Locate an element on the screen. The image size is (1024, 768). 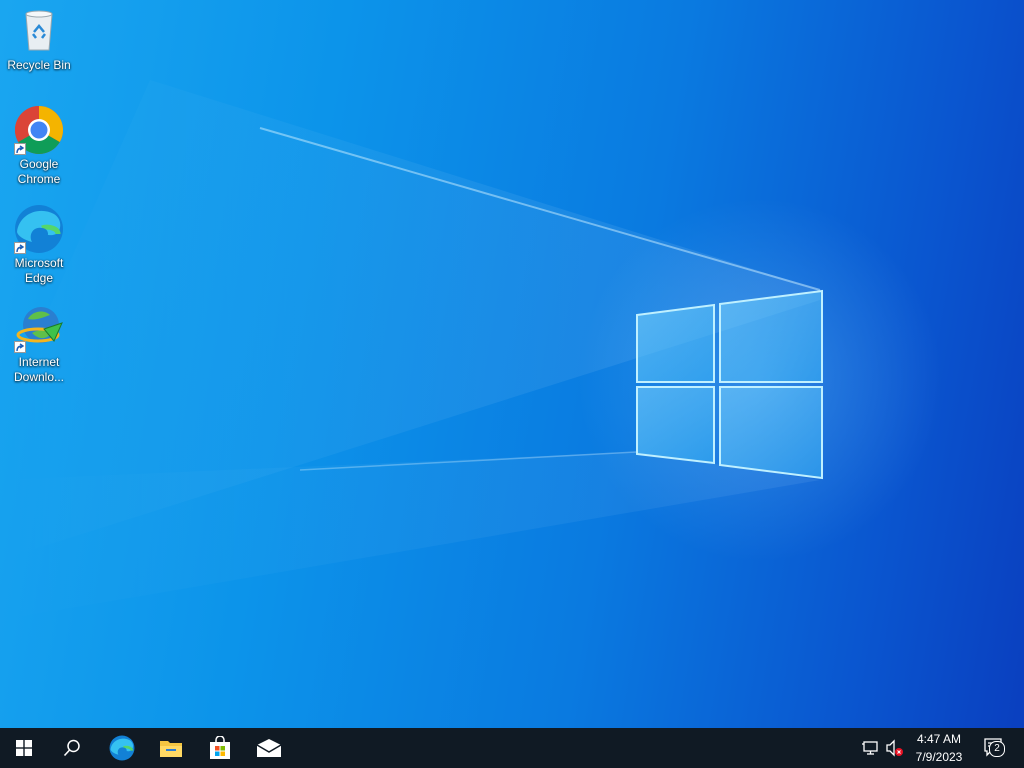
store-icon is located at coordinates (220, 747).